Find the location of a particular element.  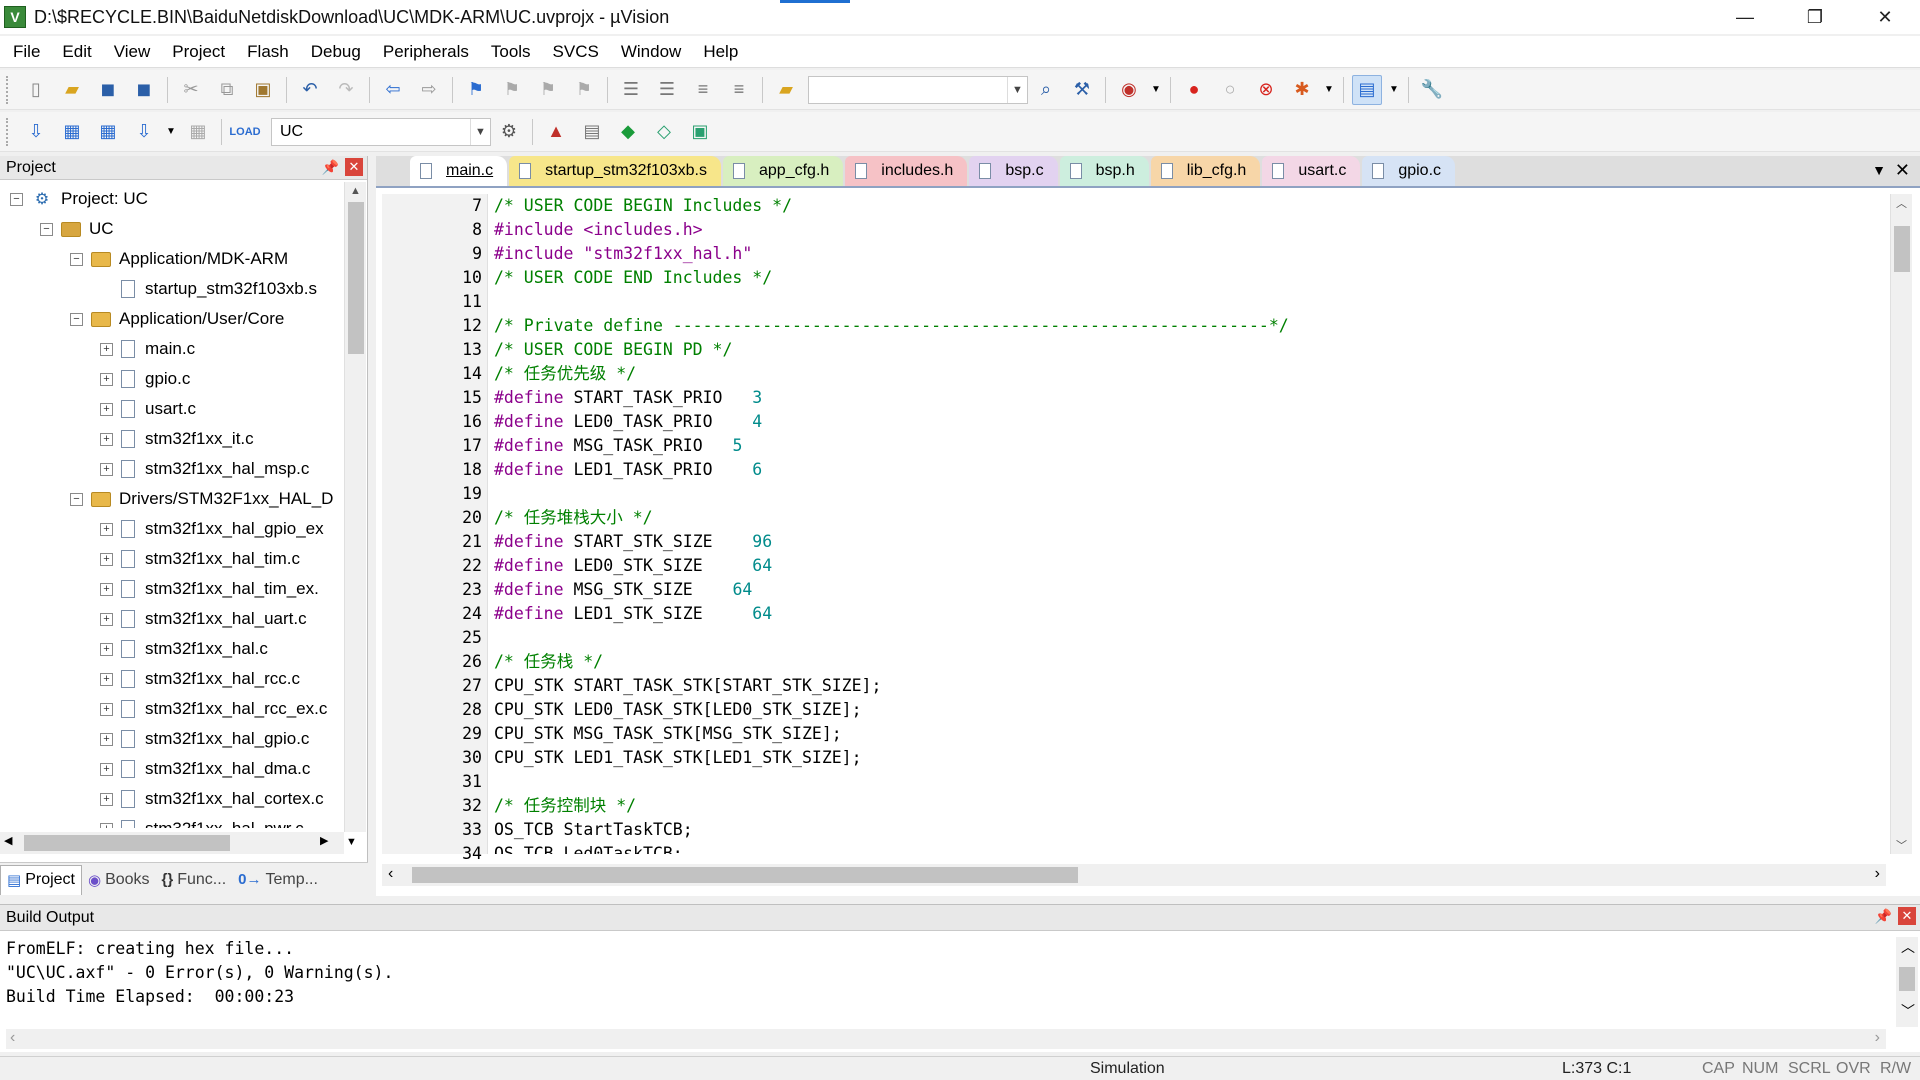

pack-installer-icon: ▣ is located at coordinates (700, 132).